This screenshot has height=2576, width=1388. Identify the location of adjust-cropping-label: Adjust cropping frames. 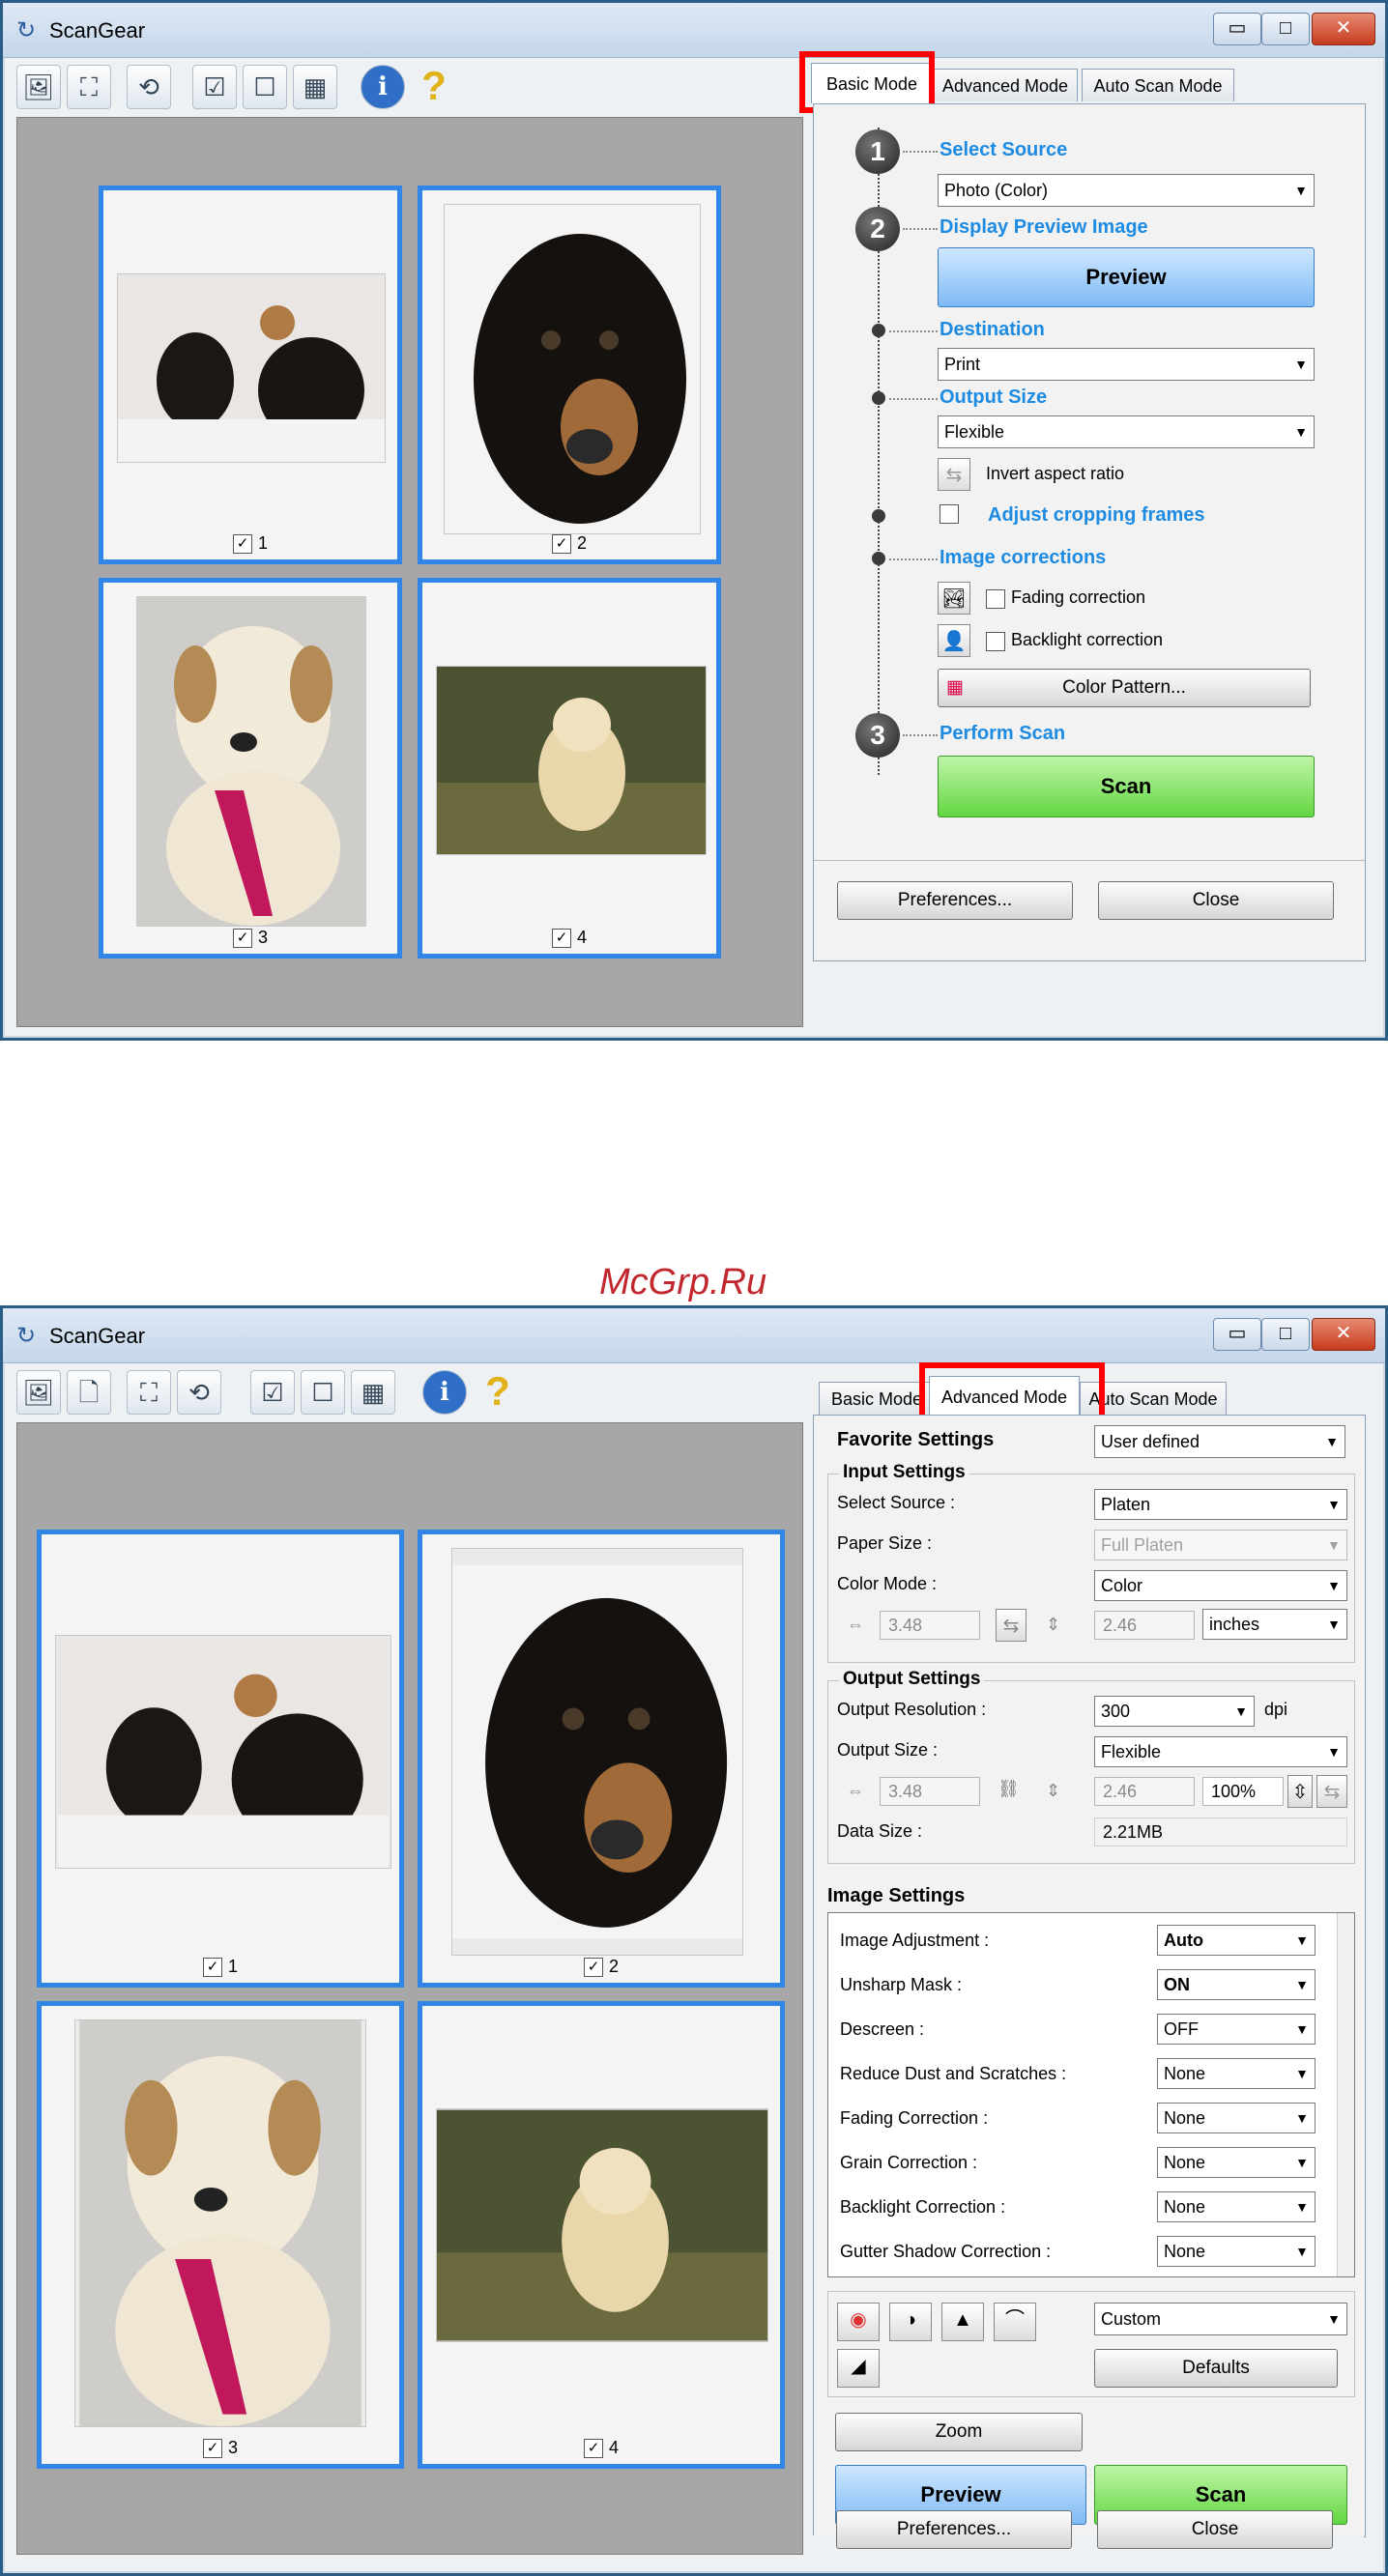
(1096, 515).